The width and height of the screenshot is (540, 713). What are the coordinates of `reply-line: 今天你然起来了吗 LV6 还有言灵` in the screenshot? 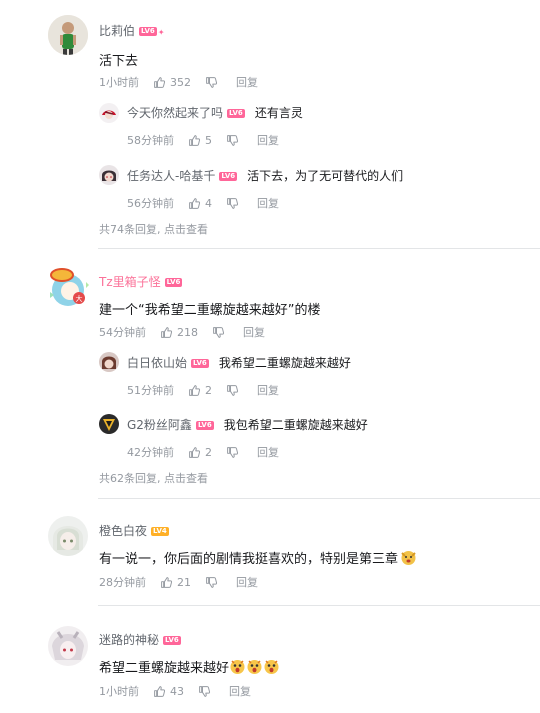 It's located at (215, 112).